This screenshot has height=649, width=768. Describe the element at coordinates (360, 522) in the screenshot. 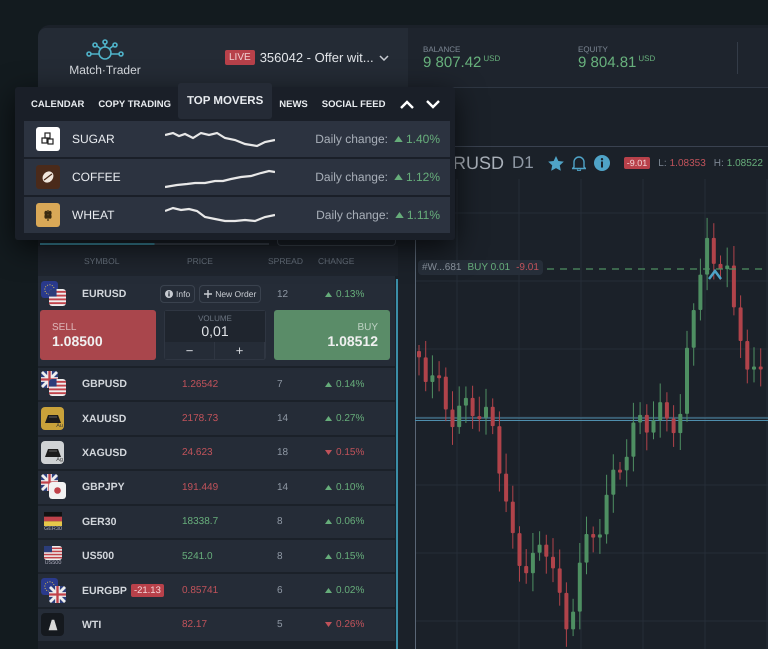

I see `change-value: 0.06%` at that location.